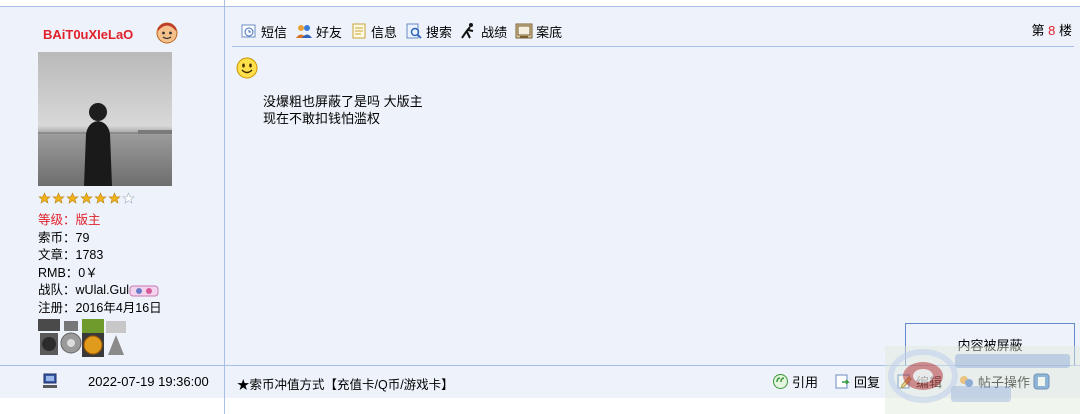 The height and width of the screenshot is (414, 1080). I want to click on user-level: 等级：版主, so click(69, 220).